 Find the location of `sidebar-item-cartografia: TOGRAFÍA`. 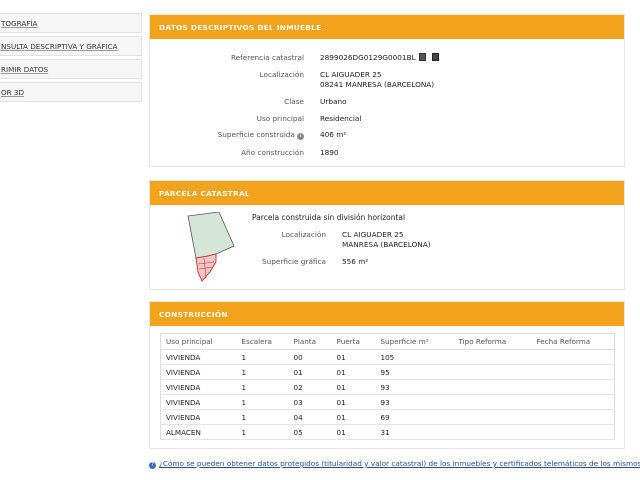

sidebar-item-cartografia: TOGRAFÍA is located at coordinates (71, 23).